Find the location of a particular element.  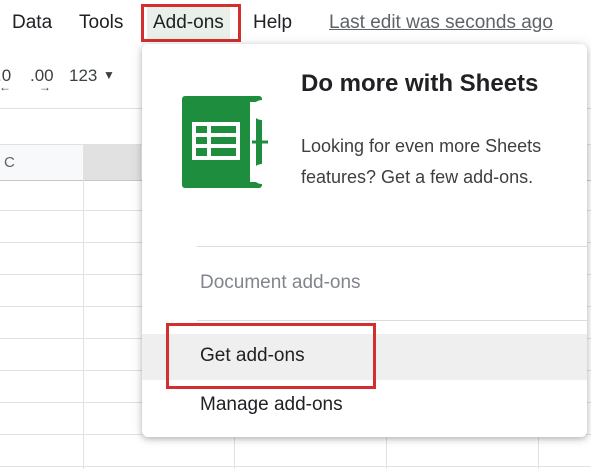

decrease-decimal-button: .0 ← is located at coordinates (5, 80).